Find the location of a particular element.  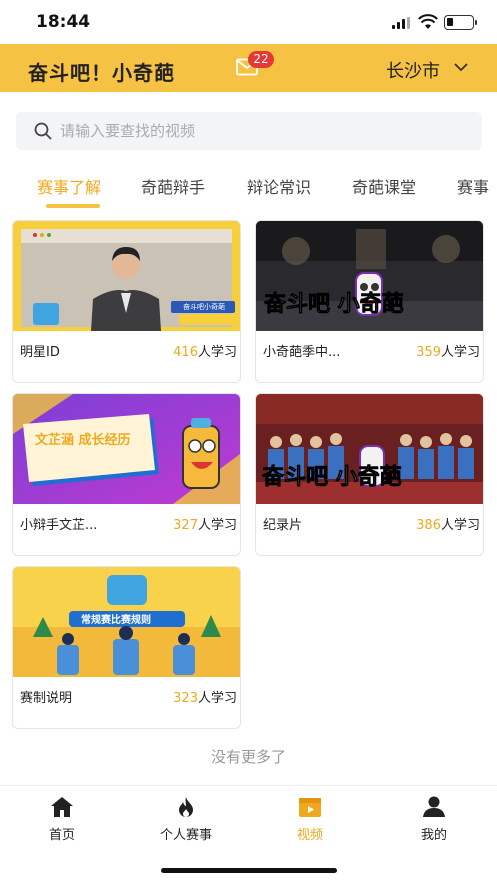

status-time: 18:44 is located at coordinates (63, 22).